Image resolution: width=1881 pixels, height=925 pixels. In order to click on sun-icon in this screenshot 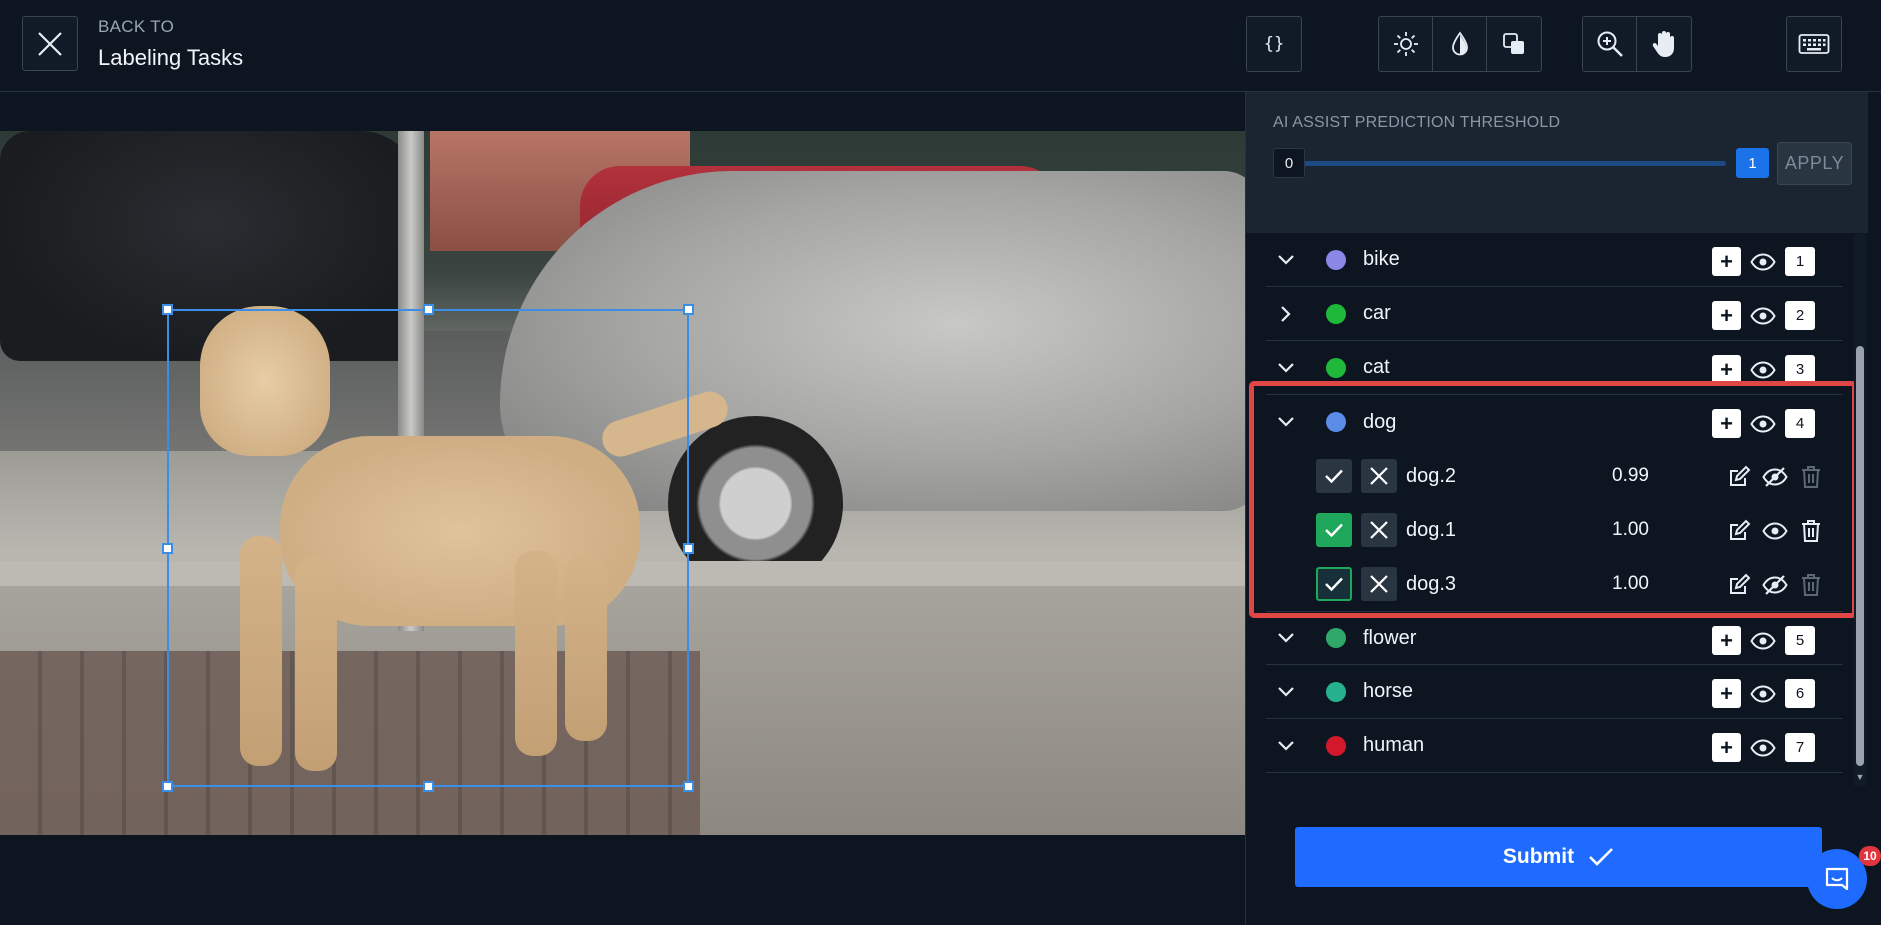, I will do `click(1405, 44)`.